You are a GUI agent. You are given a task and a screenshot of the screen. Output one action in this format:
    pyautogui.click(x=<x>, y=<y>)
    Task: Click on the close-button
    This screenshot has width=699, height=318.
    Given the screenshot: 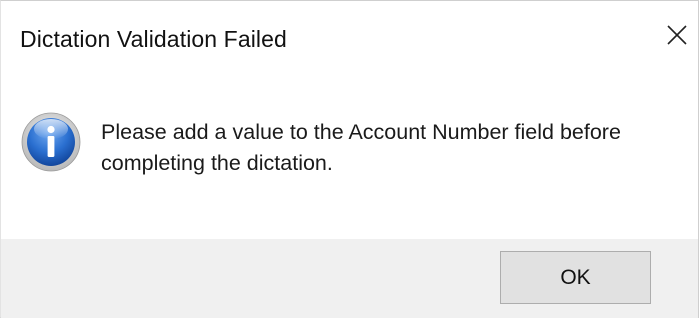 What is the action you would take?
    pyautogui.click(x=677, y=35)
    